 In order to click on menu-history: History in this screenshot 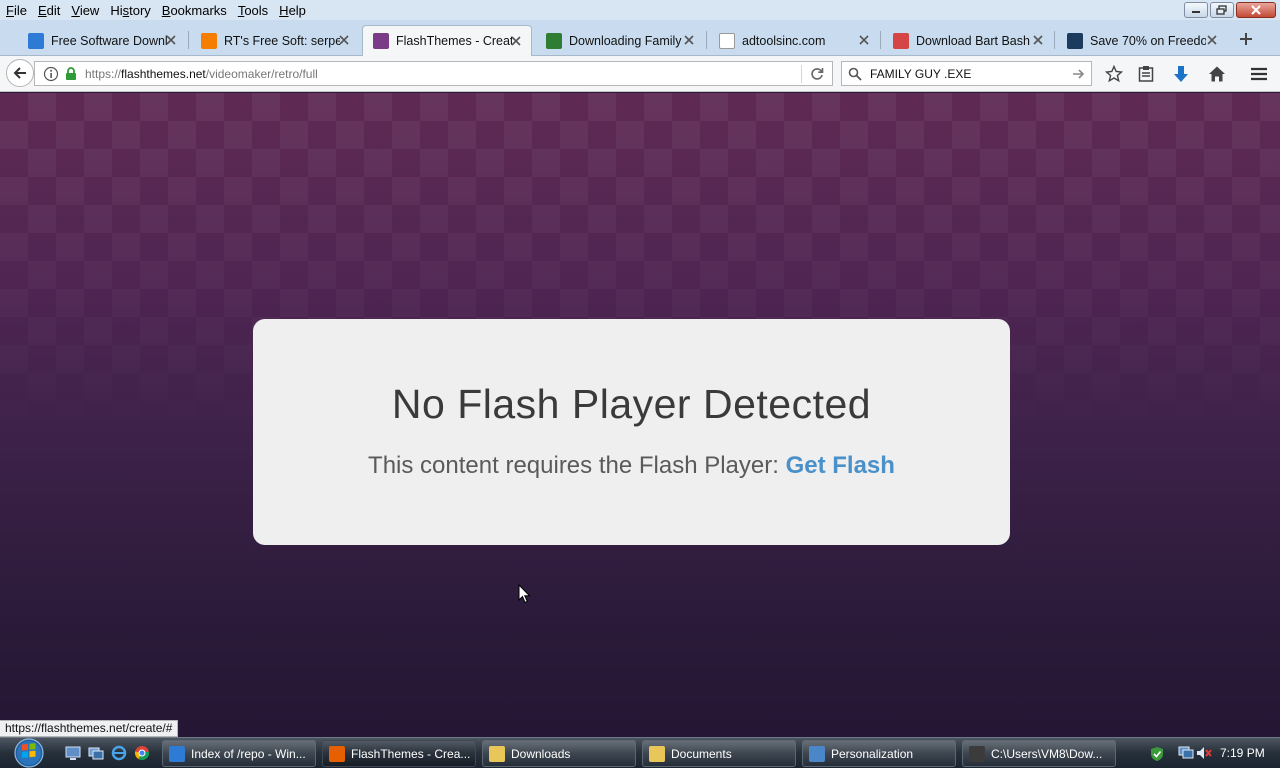, I will do `click(130, 10)`.